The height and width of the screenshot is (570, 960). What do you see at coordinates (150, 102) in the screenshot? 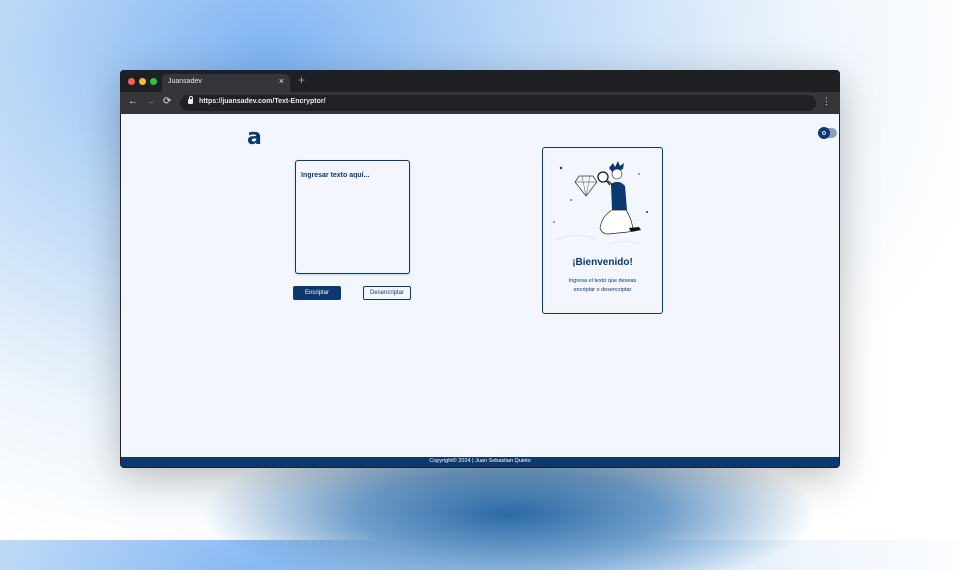
I see `forward-arrow-icon: →` at bounding box center [150, 102].